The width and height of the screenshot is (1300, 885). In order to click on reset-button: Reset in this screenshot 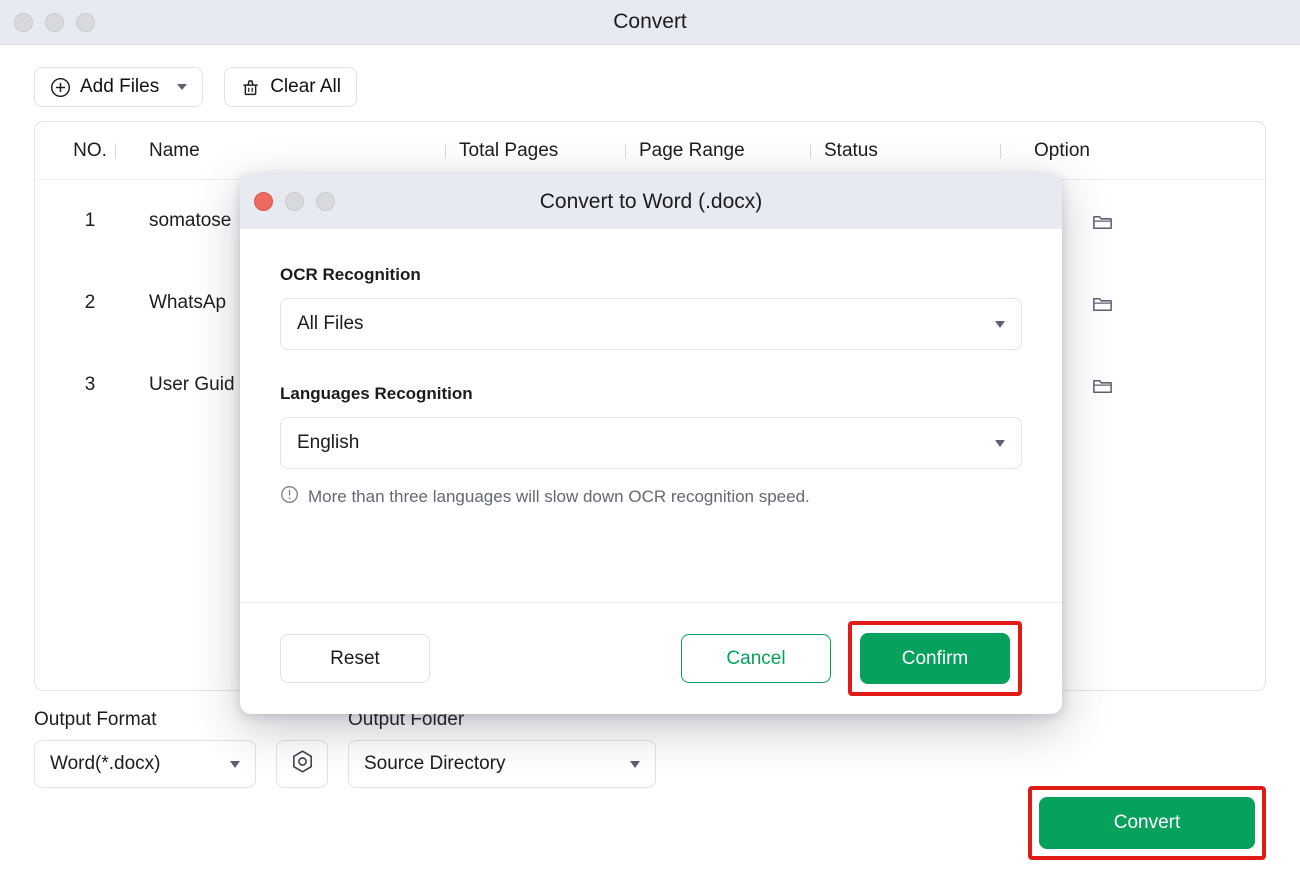, I will do `click(355, 658)`.